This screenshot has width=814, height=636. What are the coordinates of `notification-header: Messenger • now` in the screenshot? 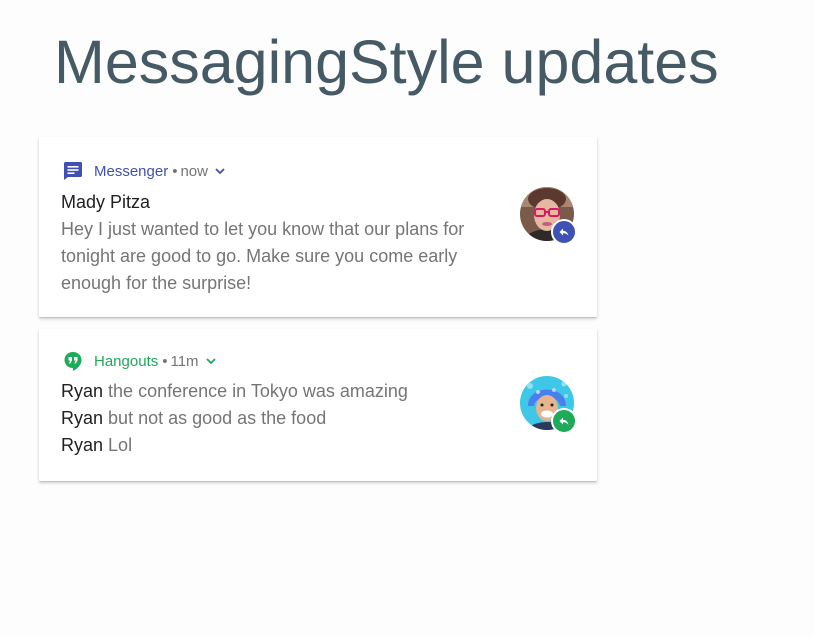 It's located at (144, 171).